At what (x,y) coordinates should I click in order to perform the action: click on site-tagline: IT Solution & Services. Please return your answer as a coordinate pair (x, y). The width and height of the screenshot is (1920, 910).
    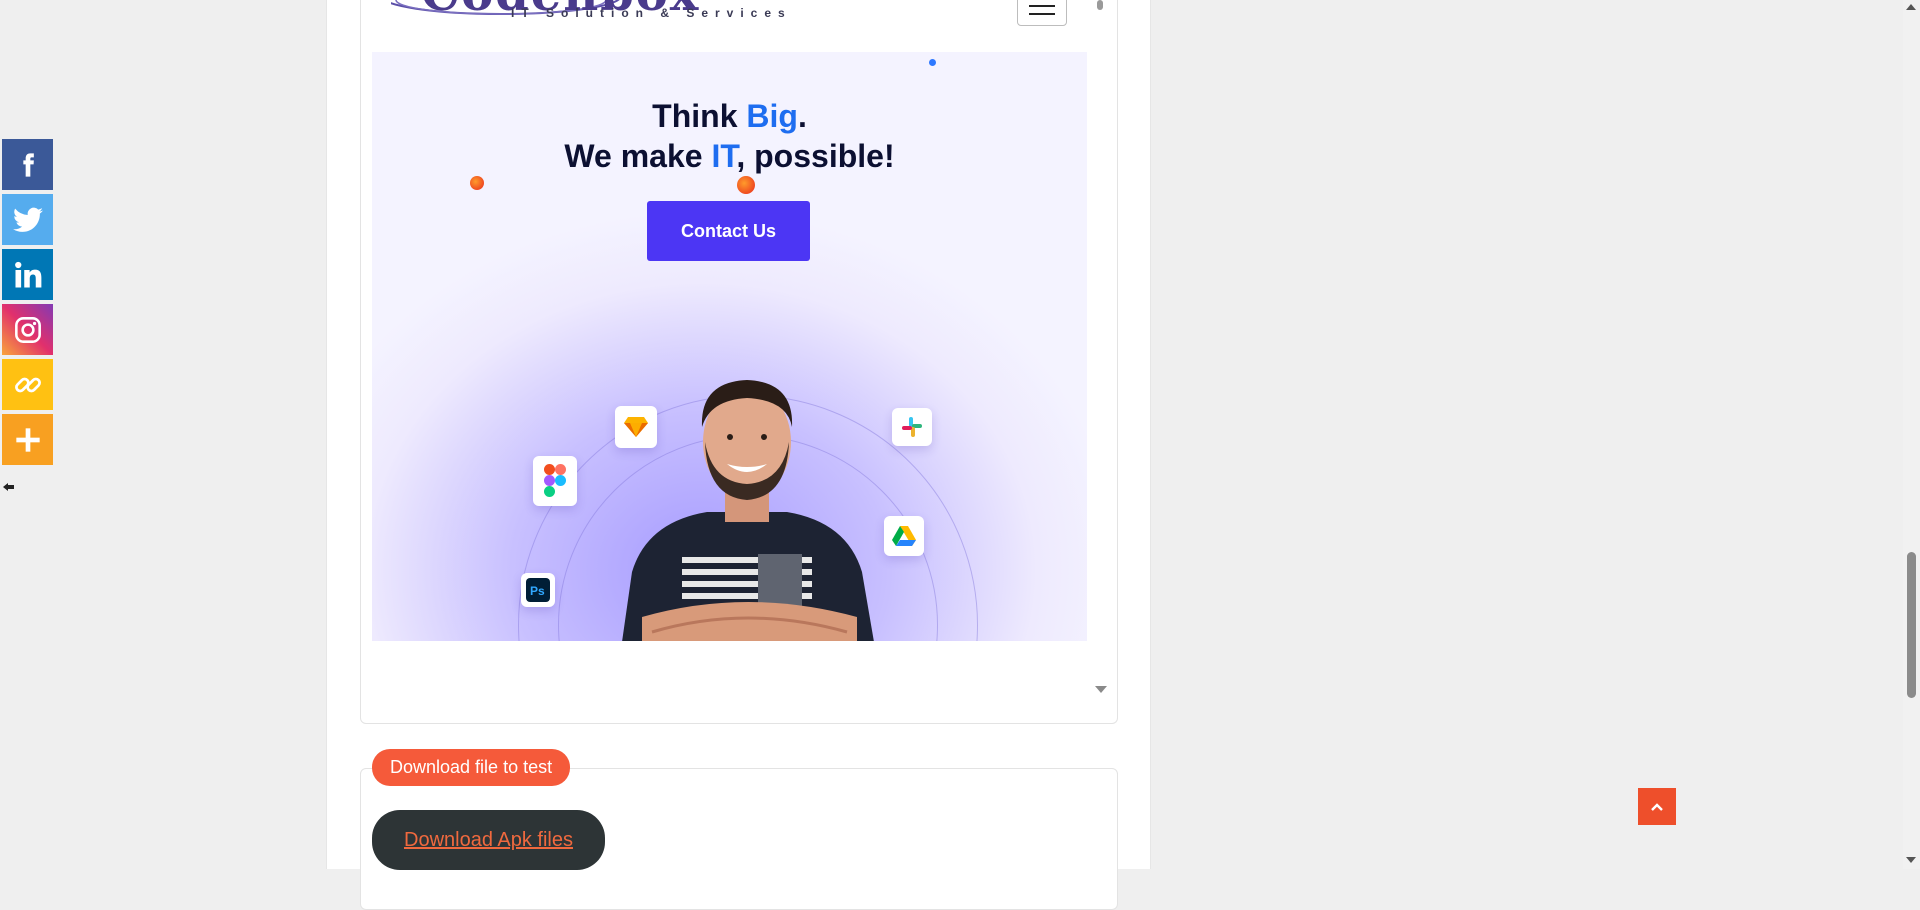
    Looking at the image, I should click on (651, 13).